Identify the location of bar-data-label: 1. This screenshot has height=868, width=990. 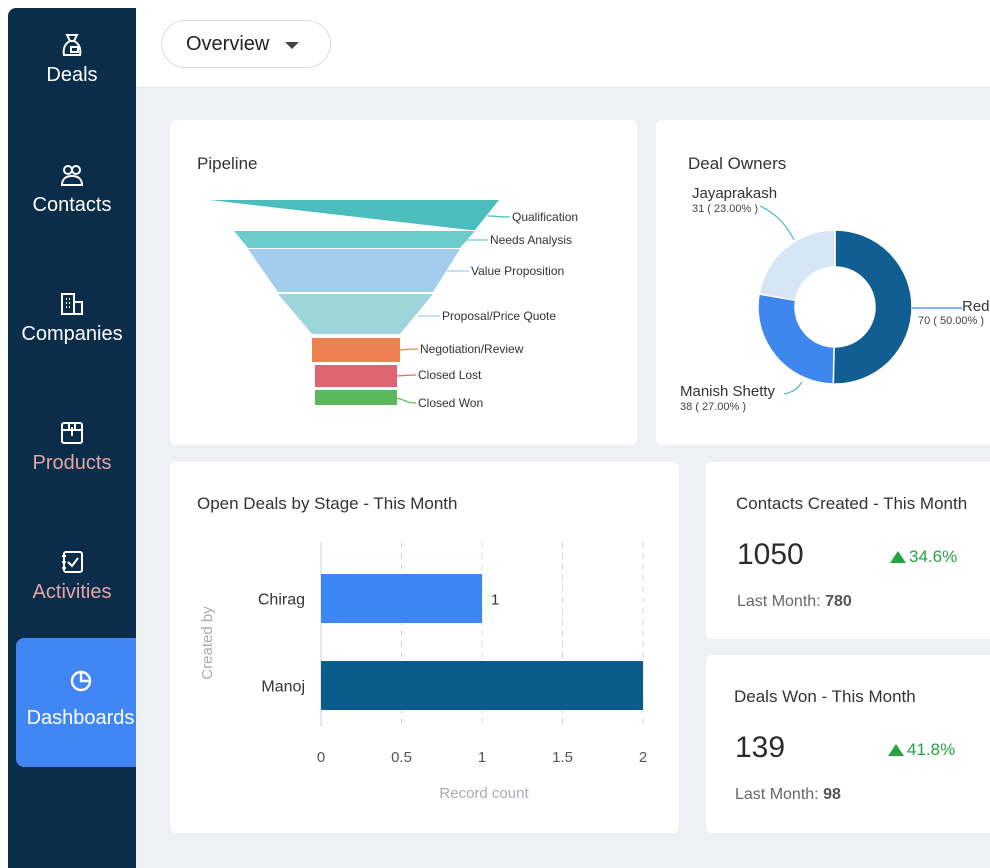
(495, 600).